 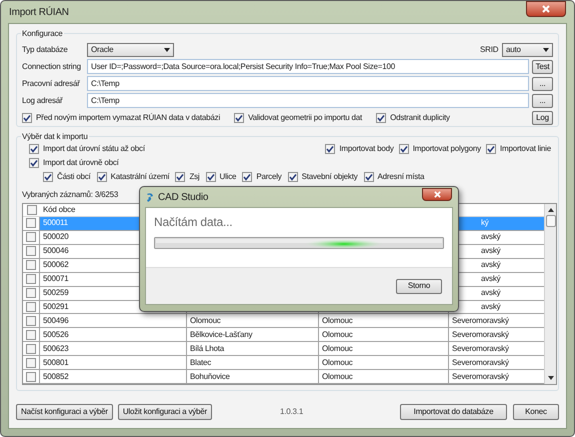 What do you see at coordinates (453, 412) in the screenshot?
I see `import-button: Importovat do databáze` at bounding box center [453, 412].